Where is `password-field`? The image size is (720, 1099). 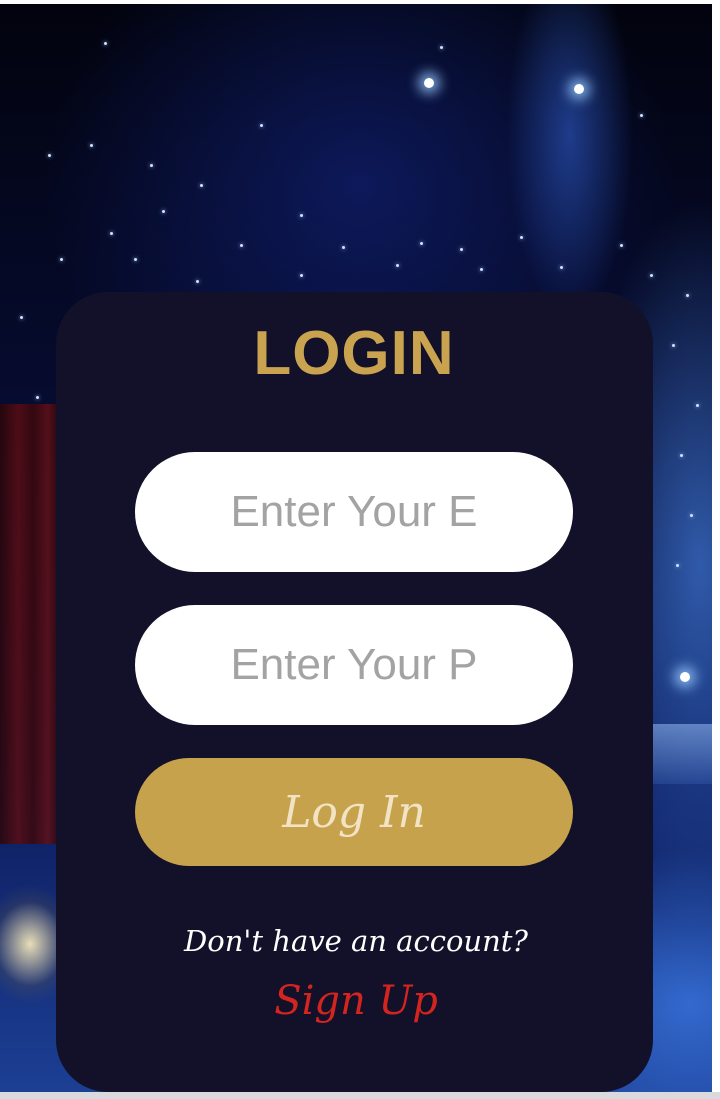 password-field is located at coordinates (354, 665).